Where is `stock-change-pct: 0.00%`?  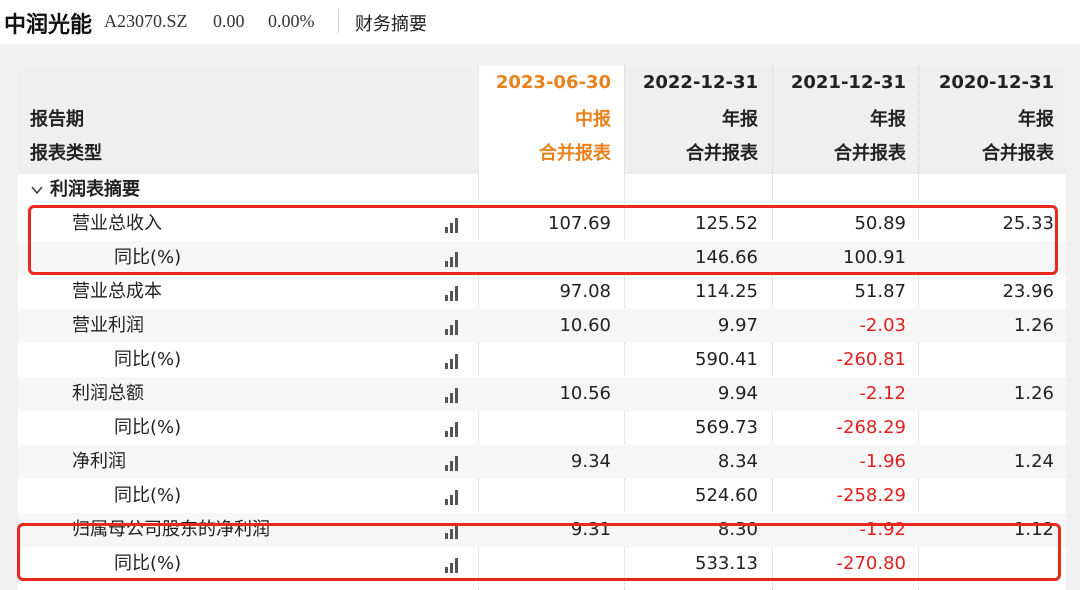
stock-change-pct: 0.00% is located at coordinates (291, 21).